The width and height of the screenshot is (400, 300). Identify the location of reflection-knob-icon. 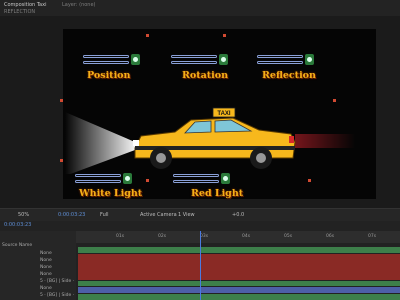
(309, 59).